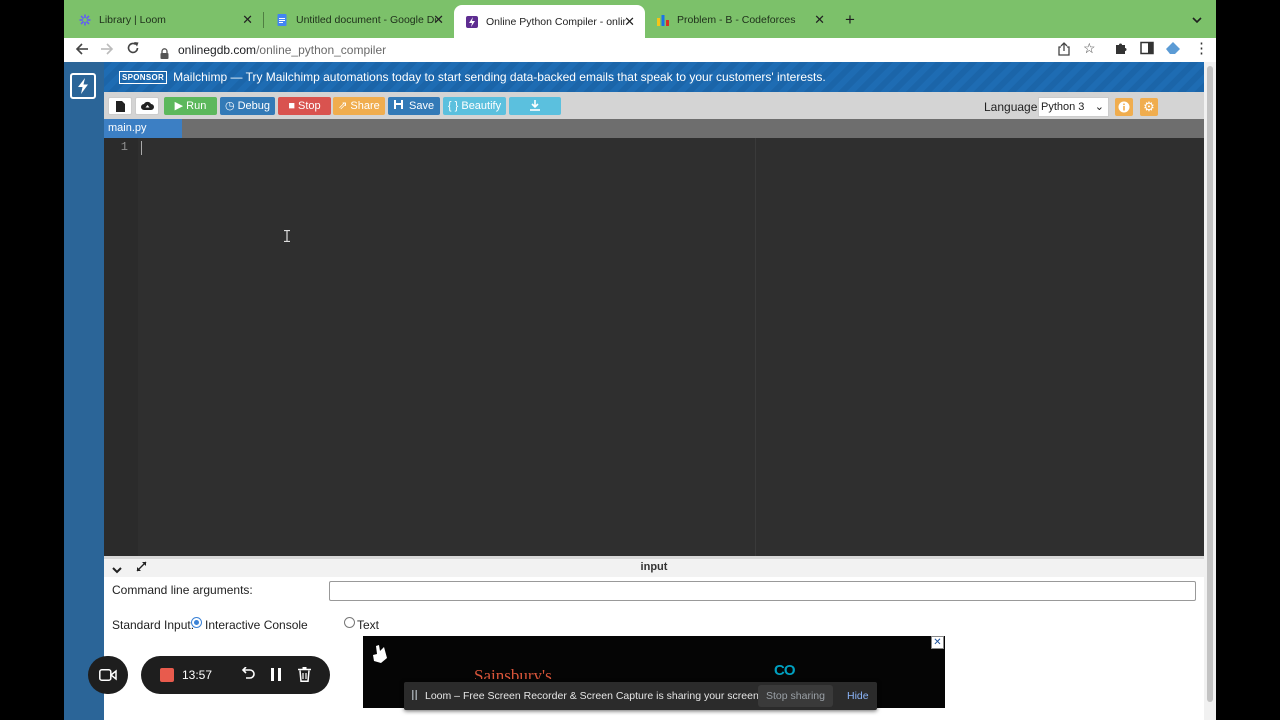 The height and width of the screenshot is (720, 1280). What do you see at coordinates (304, 676) in the screenshot?
I see `trash-icon` at bounding box center [304, 676].